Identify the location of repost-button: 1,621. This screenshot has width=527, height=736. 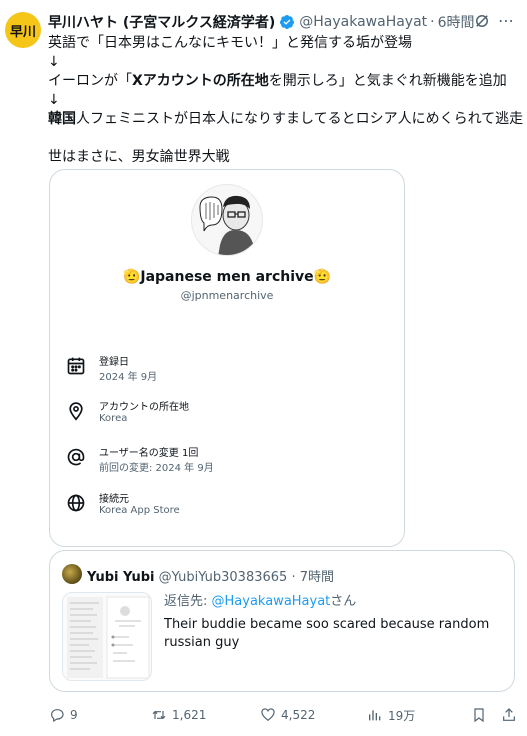
(178, 715).